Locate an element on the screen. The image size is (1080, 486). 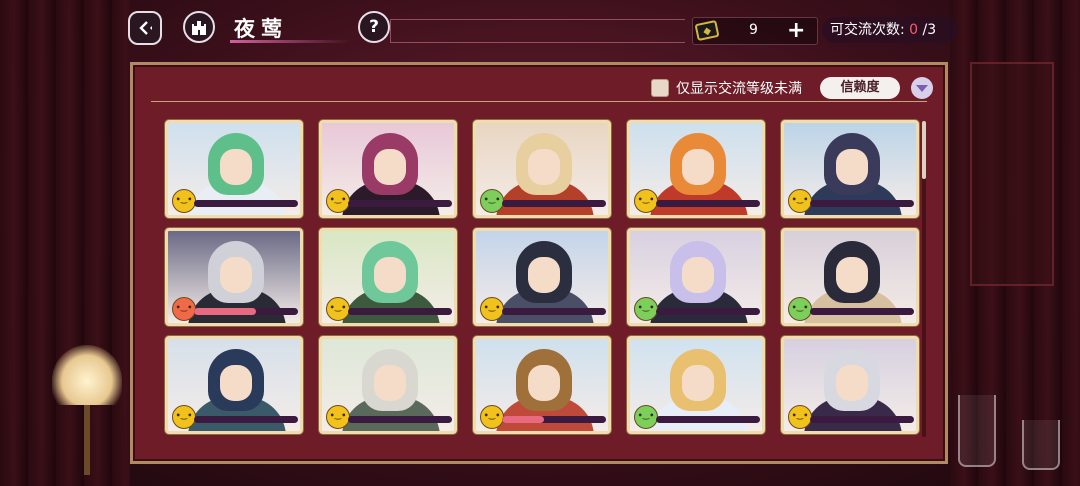
tumbler-glass is located at coordinates (1041, 445).